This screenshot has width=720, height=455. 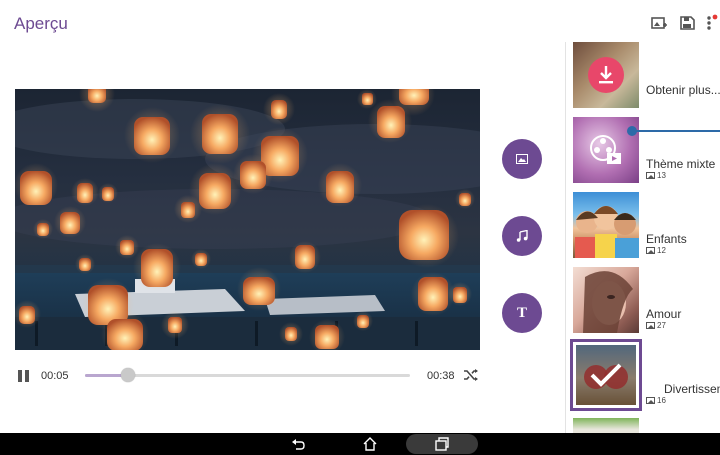 I want to click on theme-count: 13, so click(x=656, y=175).